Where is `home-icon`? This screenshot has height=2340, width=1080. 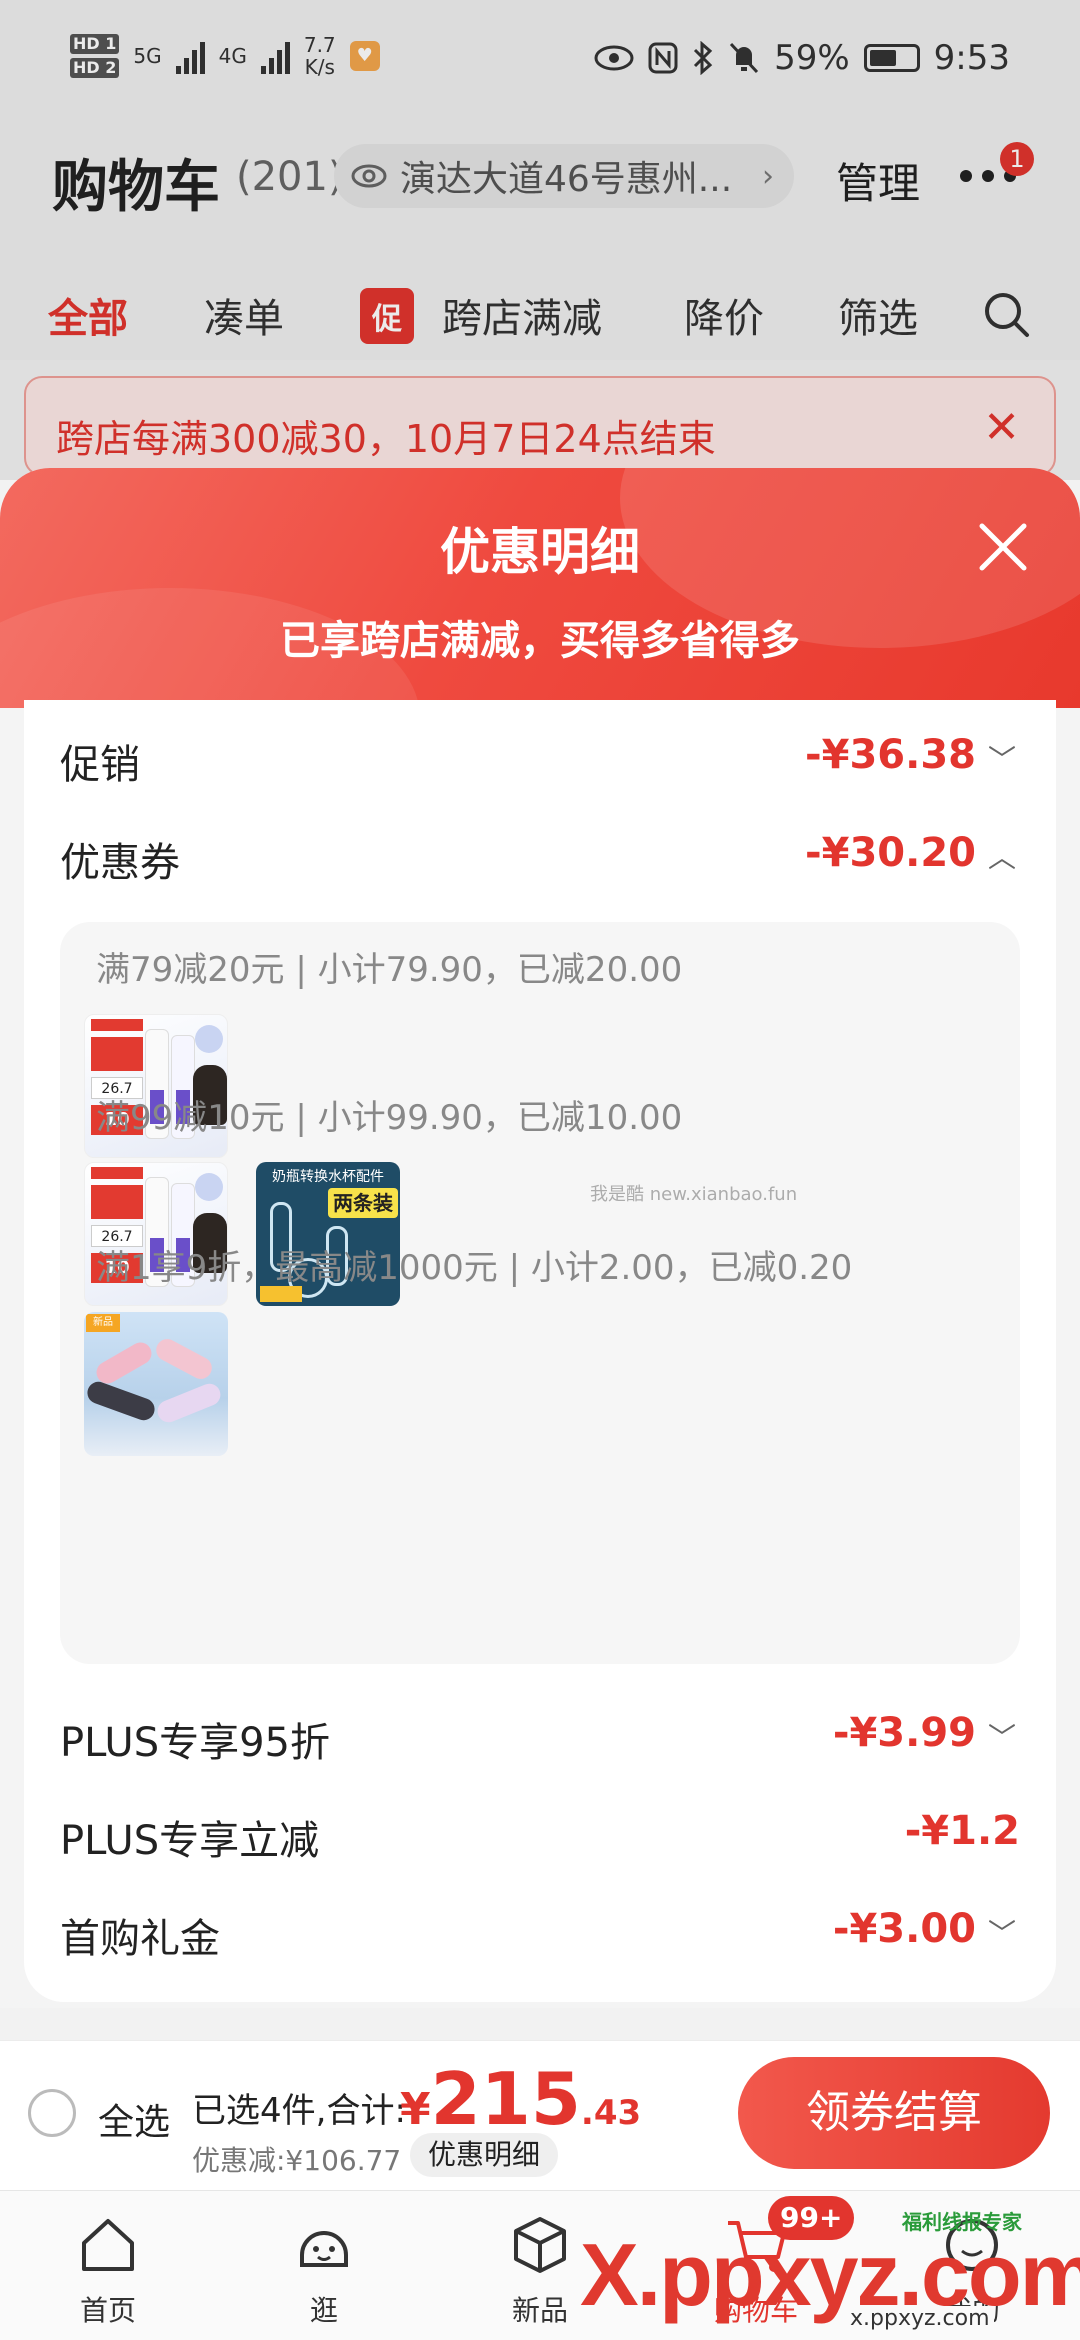 home-icon is located at coordinates (108, 2245).